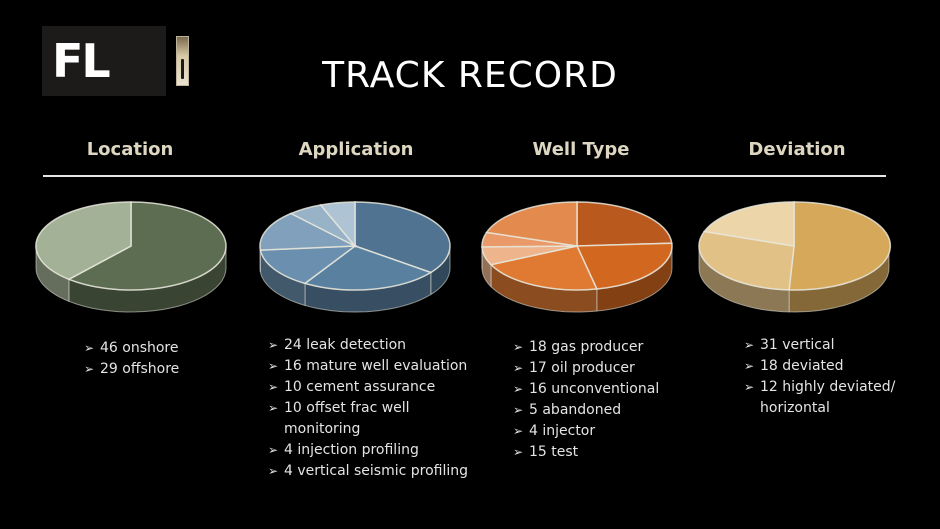 This screenshot has height=529, width=940. What do you see at coordinates (360, 387) in the screenshot?
I see `list-item-text: 10 cement assurance` at bounding box center [360, 387].